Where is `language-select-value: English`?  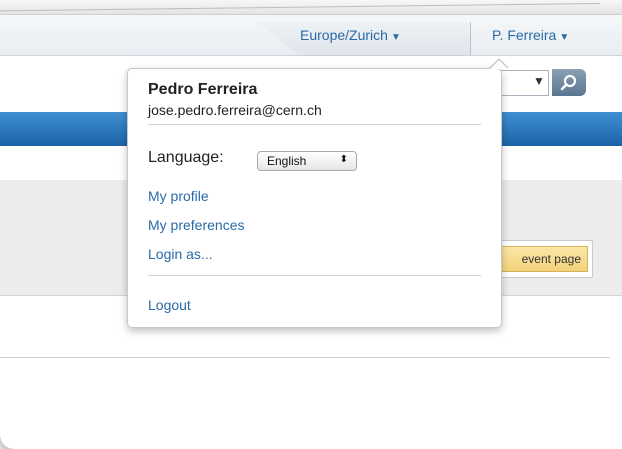 language-select-value: English is located at coordinates (287, 161).